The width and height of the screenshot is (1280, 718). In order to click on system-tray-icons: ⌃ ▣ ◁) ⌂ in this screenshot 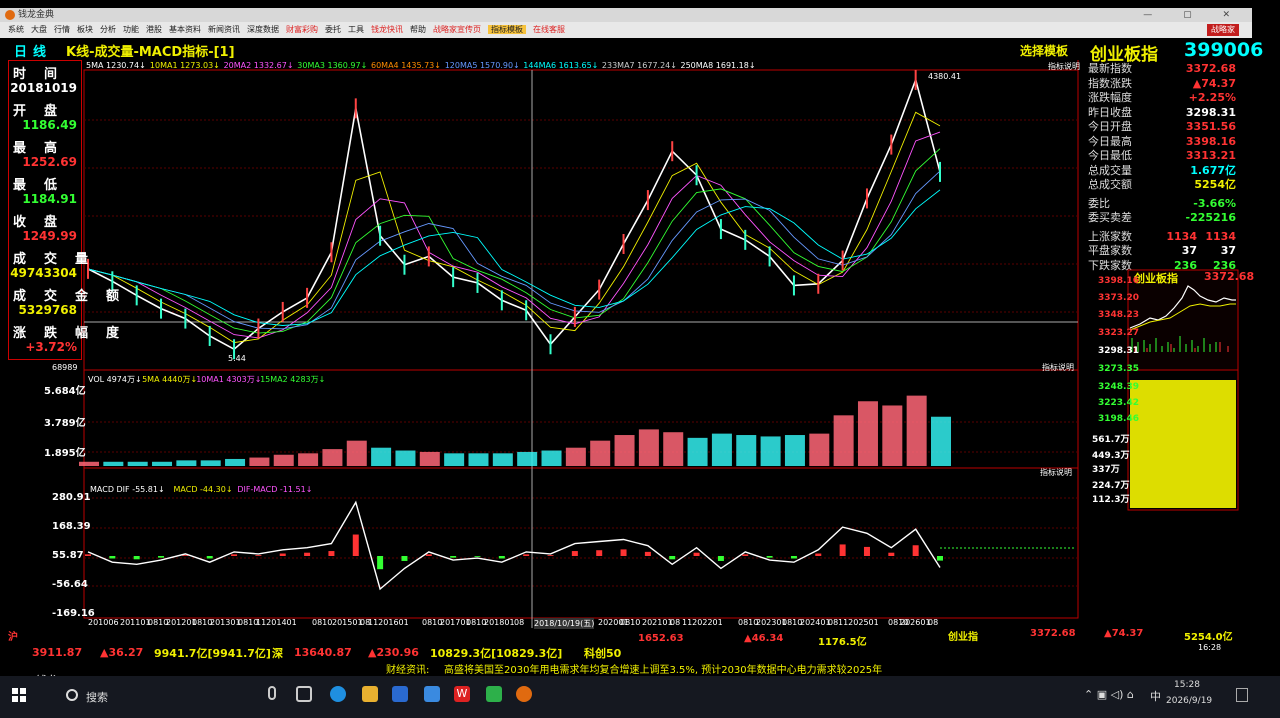, I will do `click(1109, 694)`.